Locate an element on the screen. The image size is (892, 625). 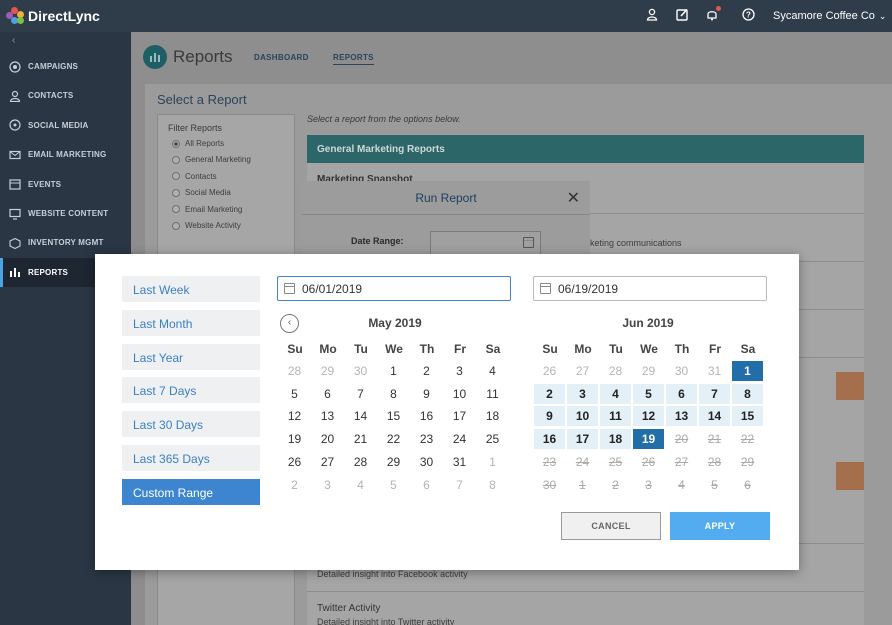
notification-bell-icon is located at coordinates (712, 15).